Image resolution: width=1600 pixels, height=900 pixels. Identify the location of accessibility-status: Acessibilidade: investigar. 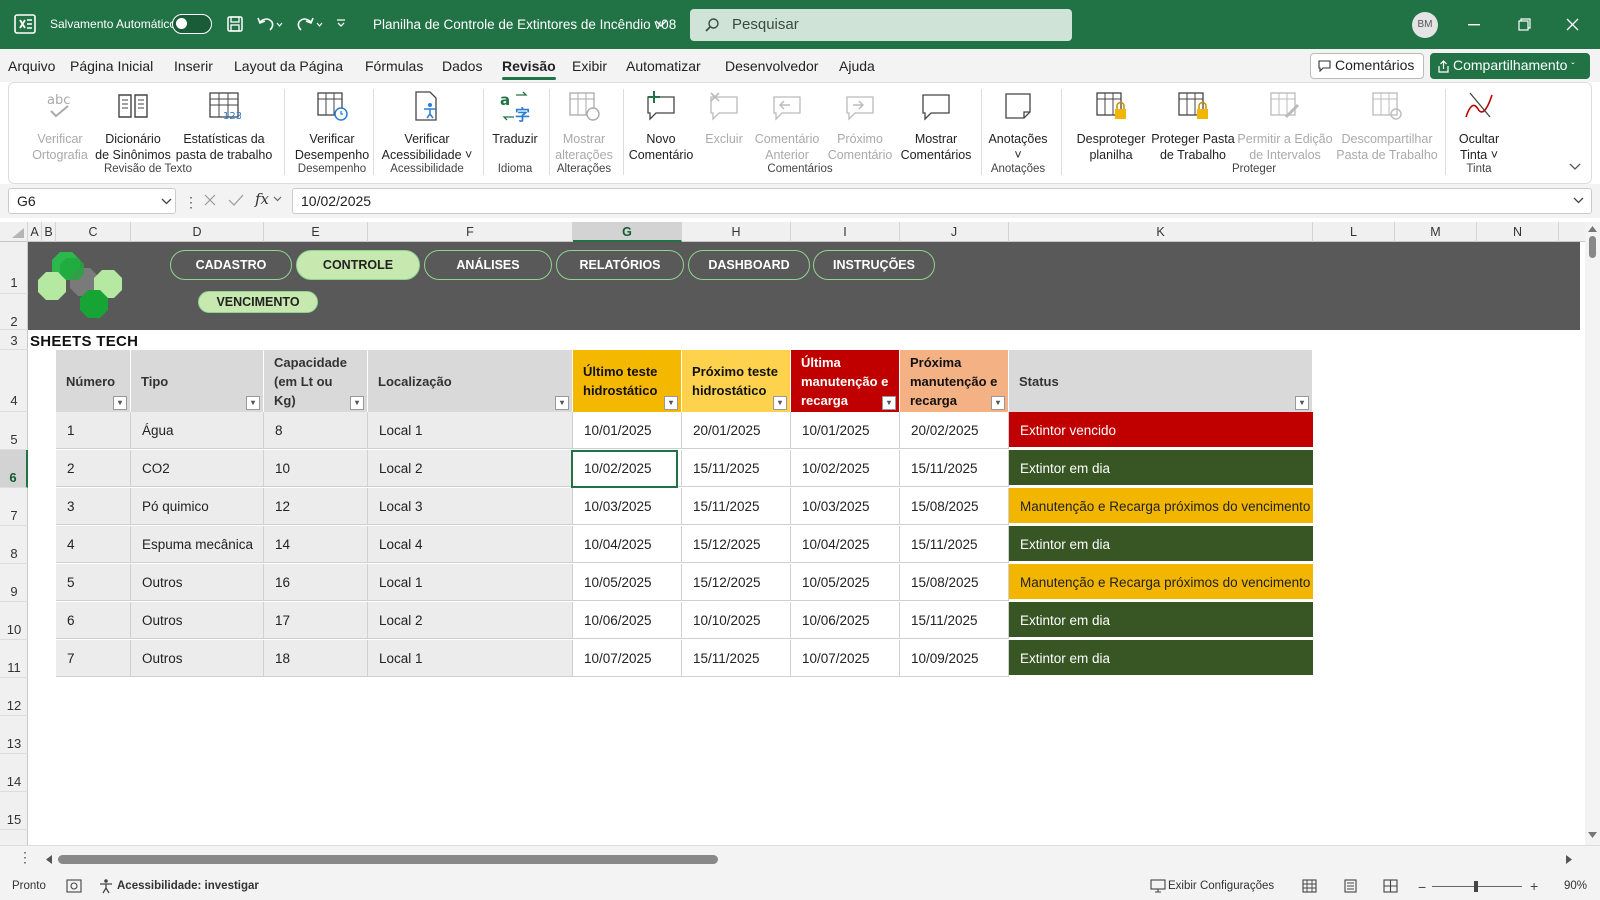
(188, 886).